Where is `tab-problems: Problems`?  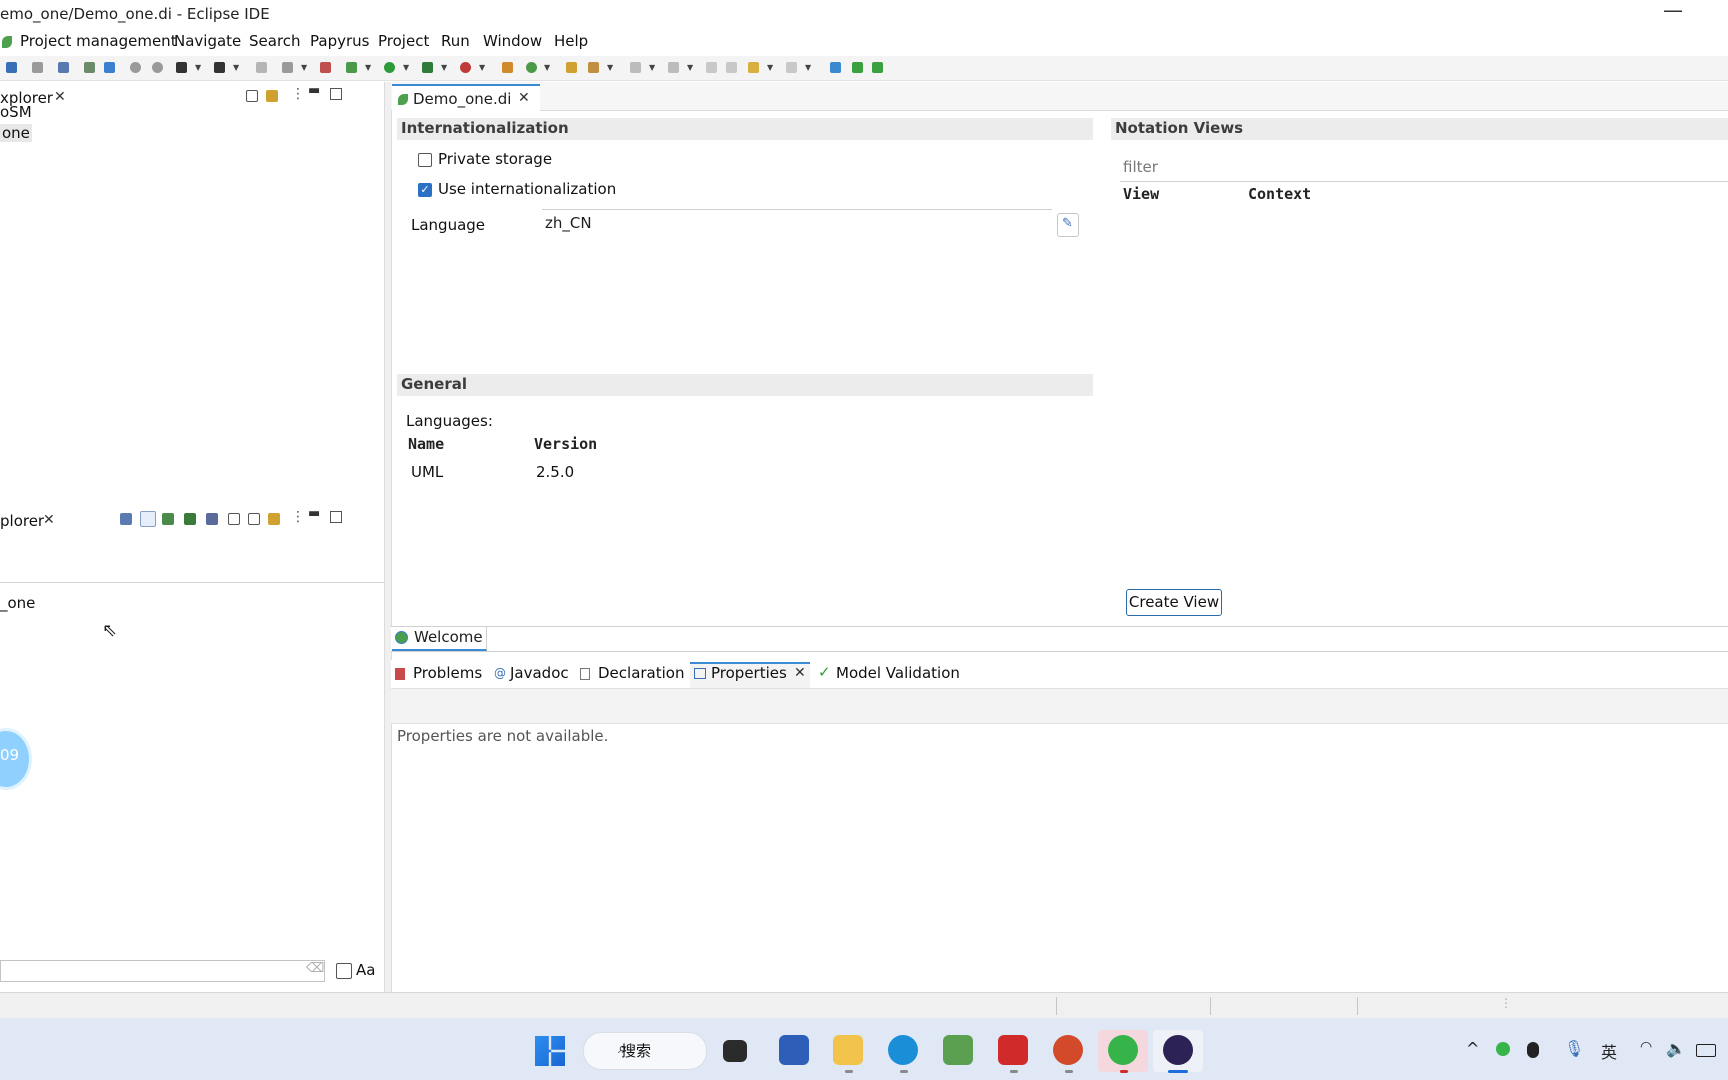
tab-problems: Problems is located at coordinates (447, 673).